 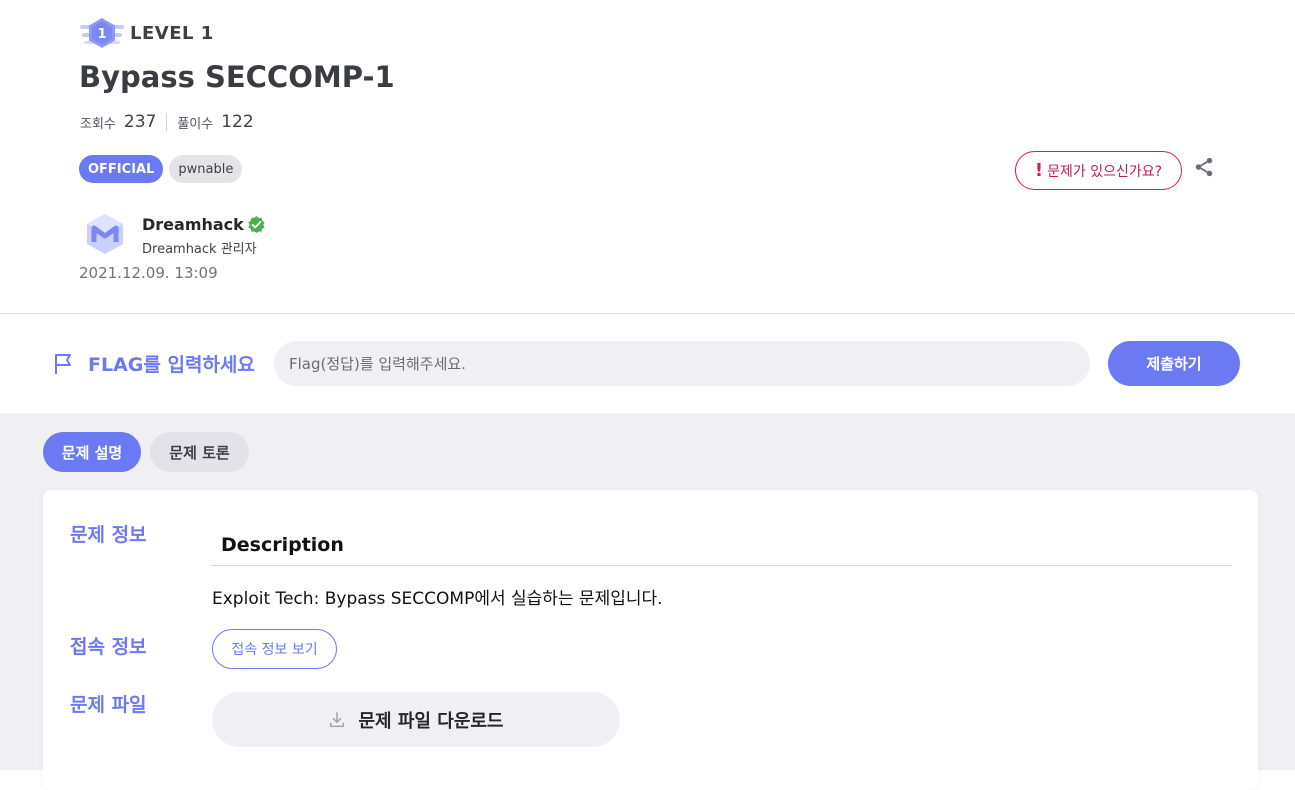 I want to click on tag-list: OFFICIAL pwnable, so click(x=161, y=169).